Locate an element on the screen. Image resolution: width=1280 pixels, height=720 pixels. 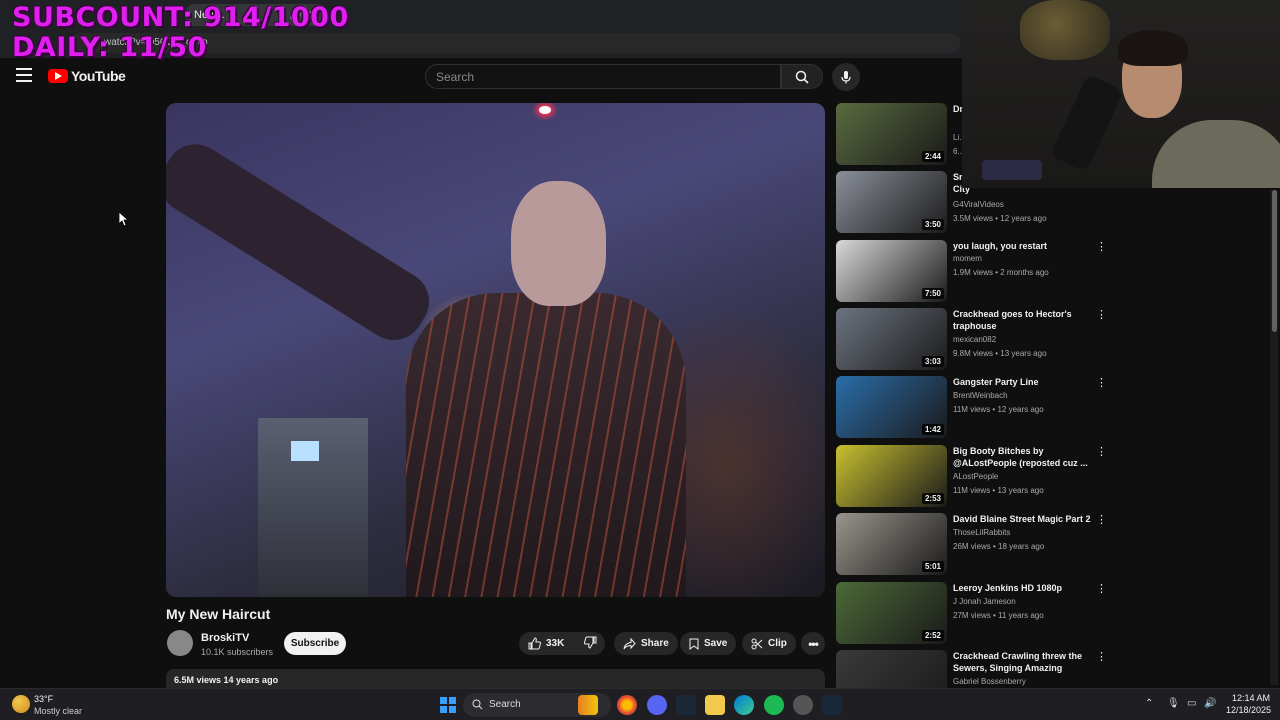
subscribe-button: Subscribe is located at coordinates (315, 643).